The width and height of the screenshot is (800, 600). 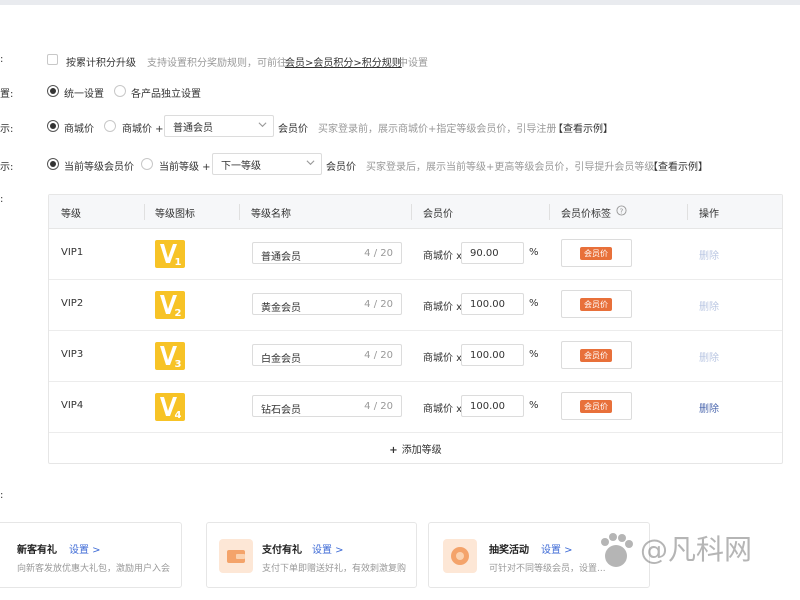 I want to click on level-name-input: 黄金会员 4 / 20, so click(x=327, y=304).